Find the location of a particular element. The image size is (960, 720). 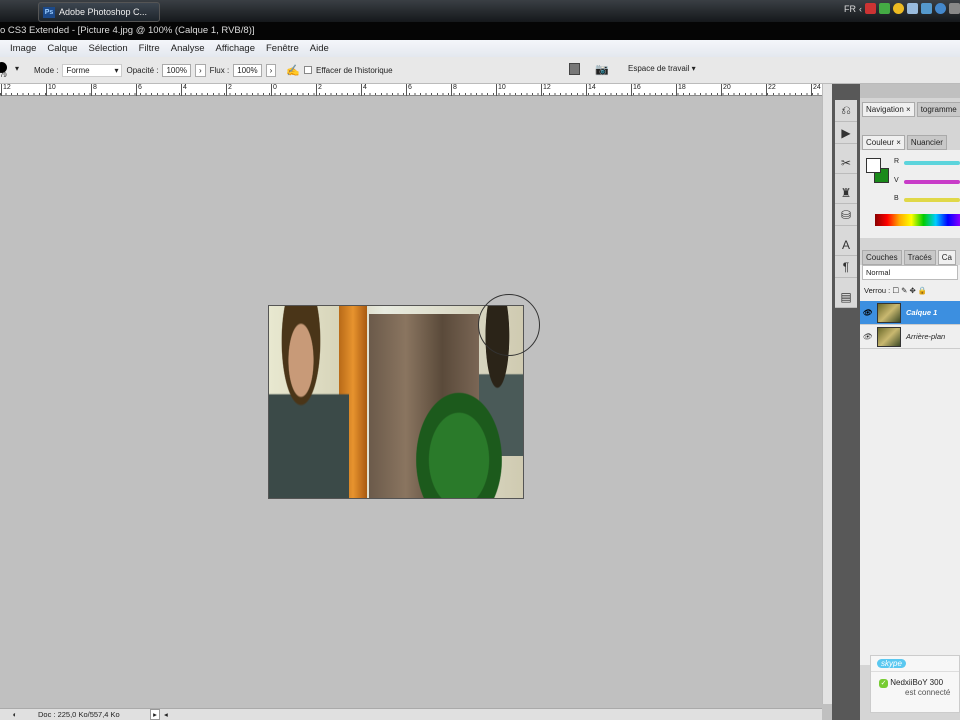

status-bar: ◐ Doc : 225,0 Ko/557,4 Ko ▸ ◂ is located at coordinates (411, 714).